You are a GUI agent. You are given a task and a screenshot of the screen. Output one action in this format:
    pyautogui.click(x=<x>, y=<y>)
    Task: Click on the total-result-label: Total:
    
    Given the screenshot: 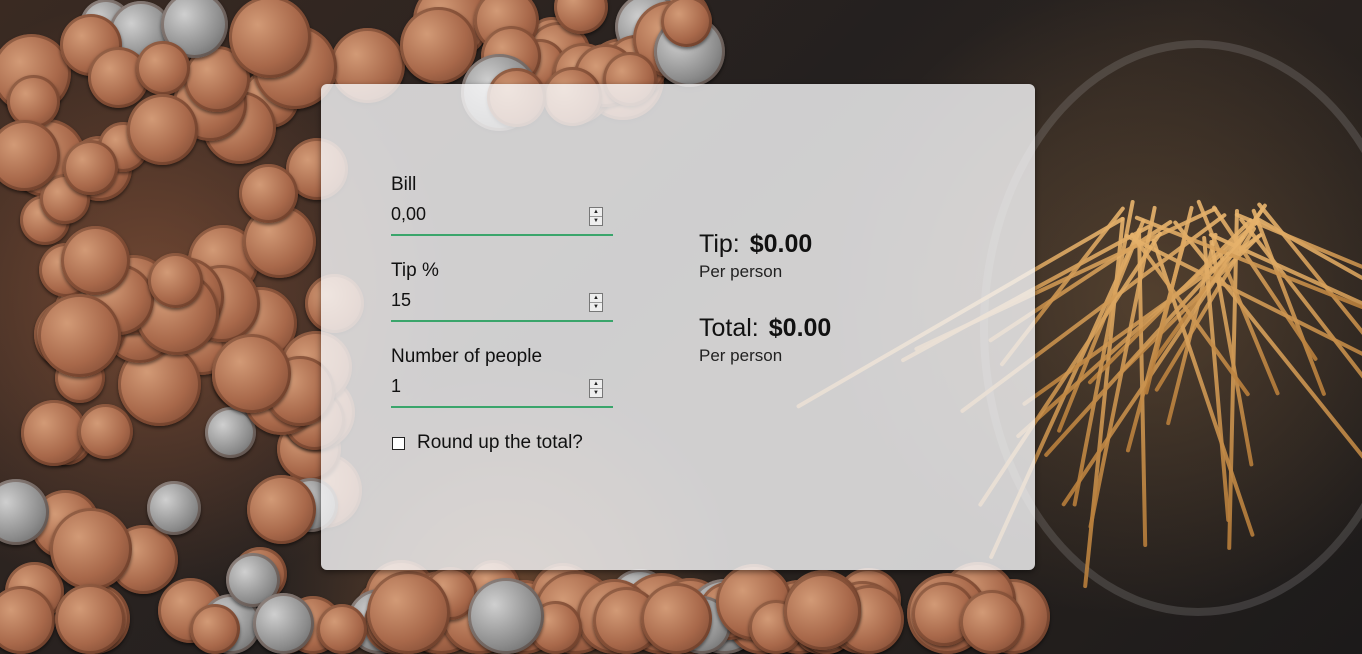 What is the action you would take?
    pyautogui.click(x=729, y=327)
    